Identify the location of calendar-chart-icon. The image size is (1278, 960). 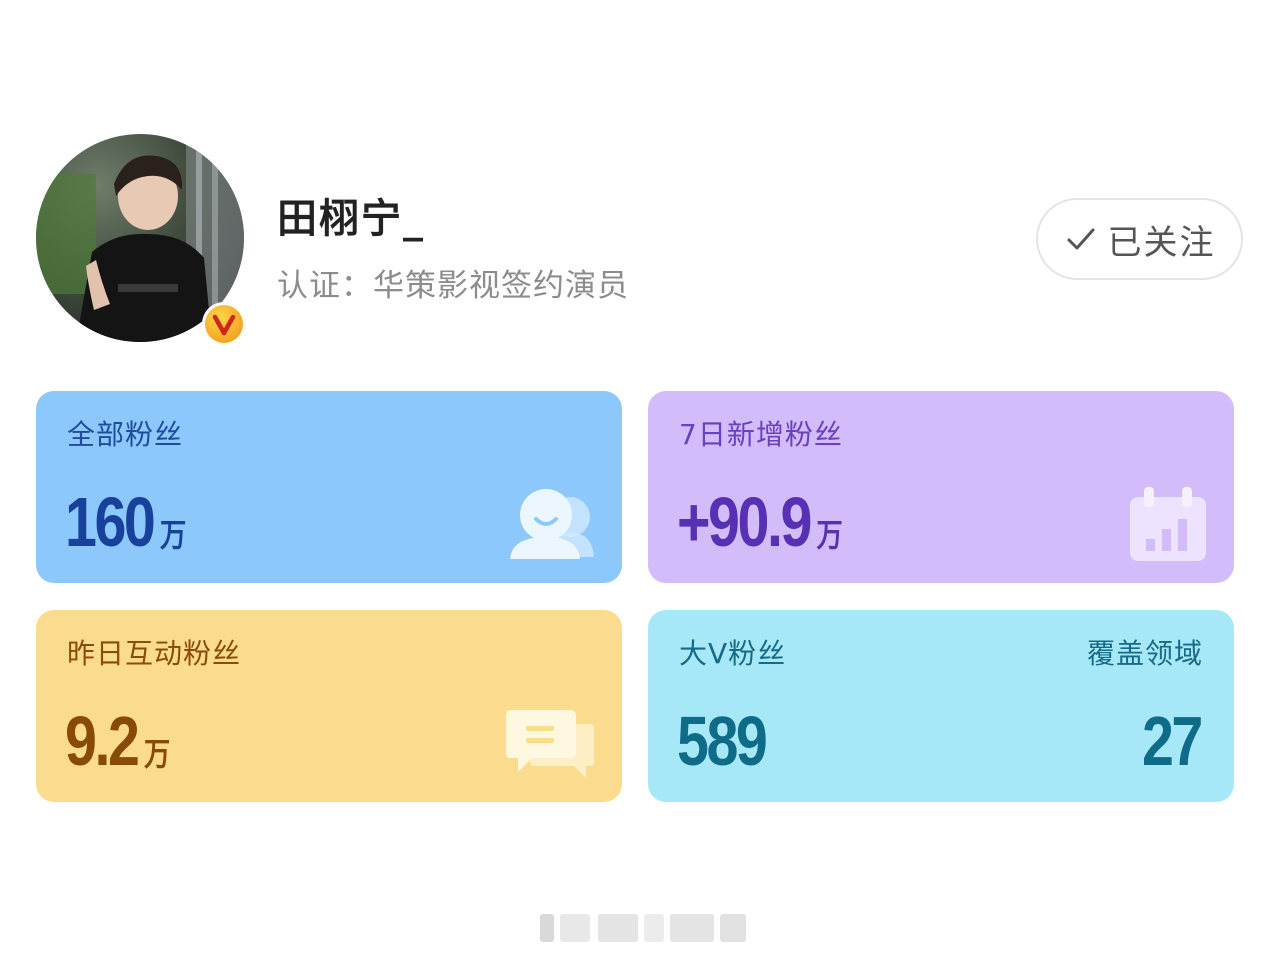
(1168, 524).